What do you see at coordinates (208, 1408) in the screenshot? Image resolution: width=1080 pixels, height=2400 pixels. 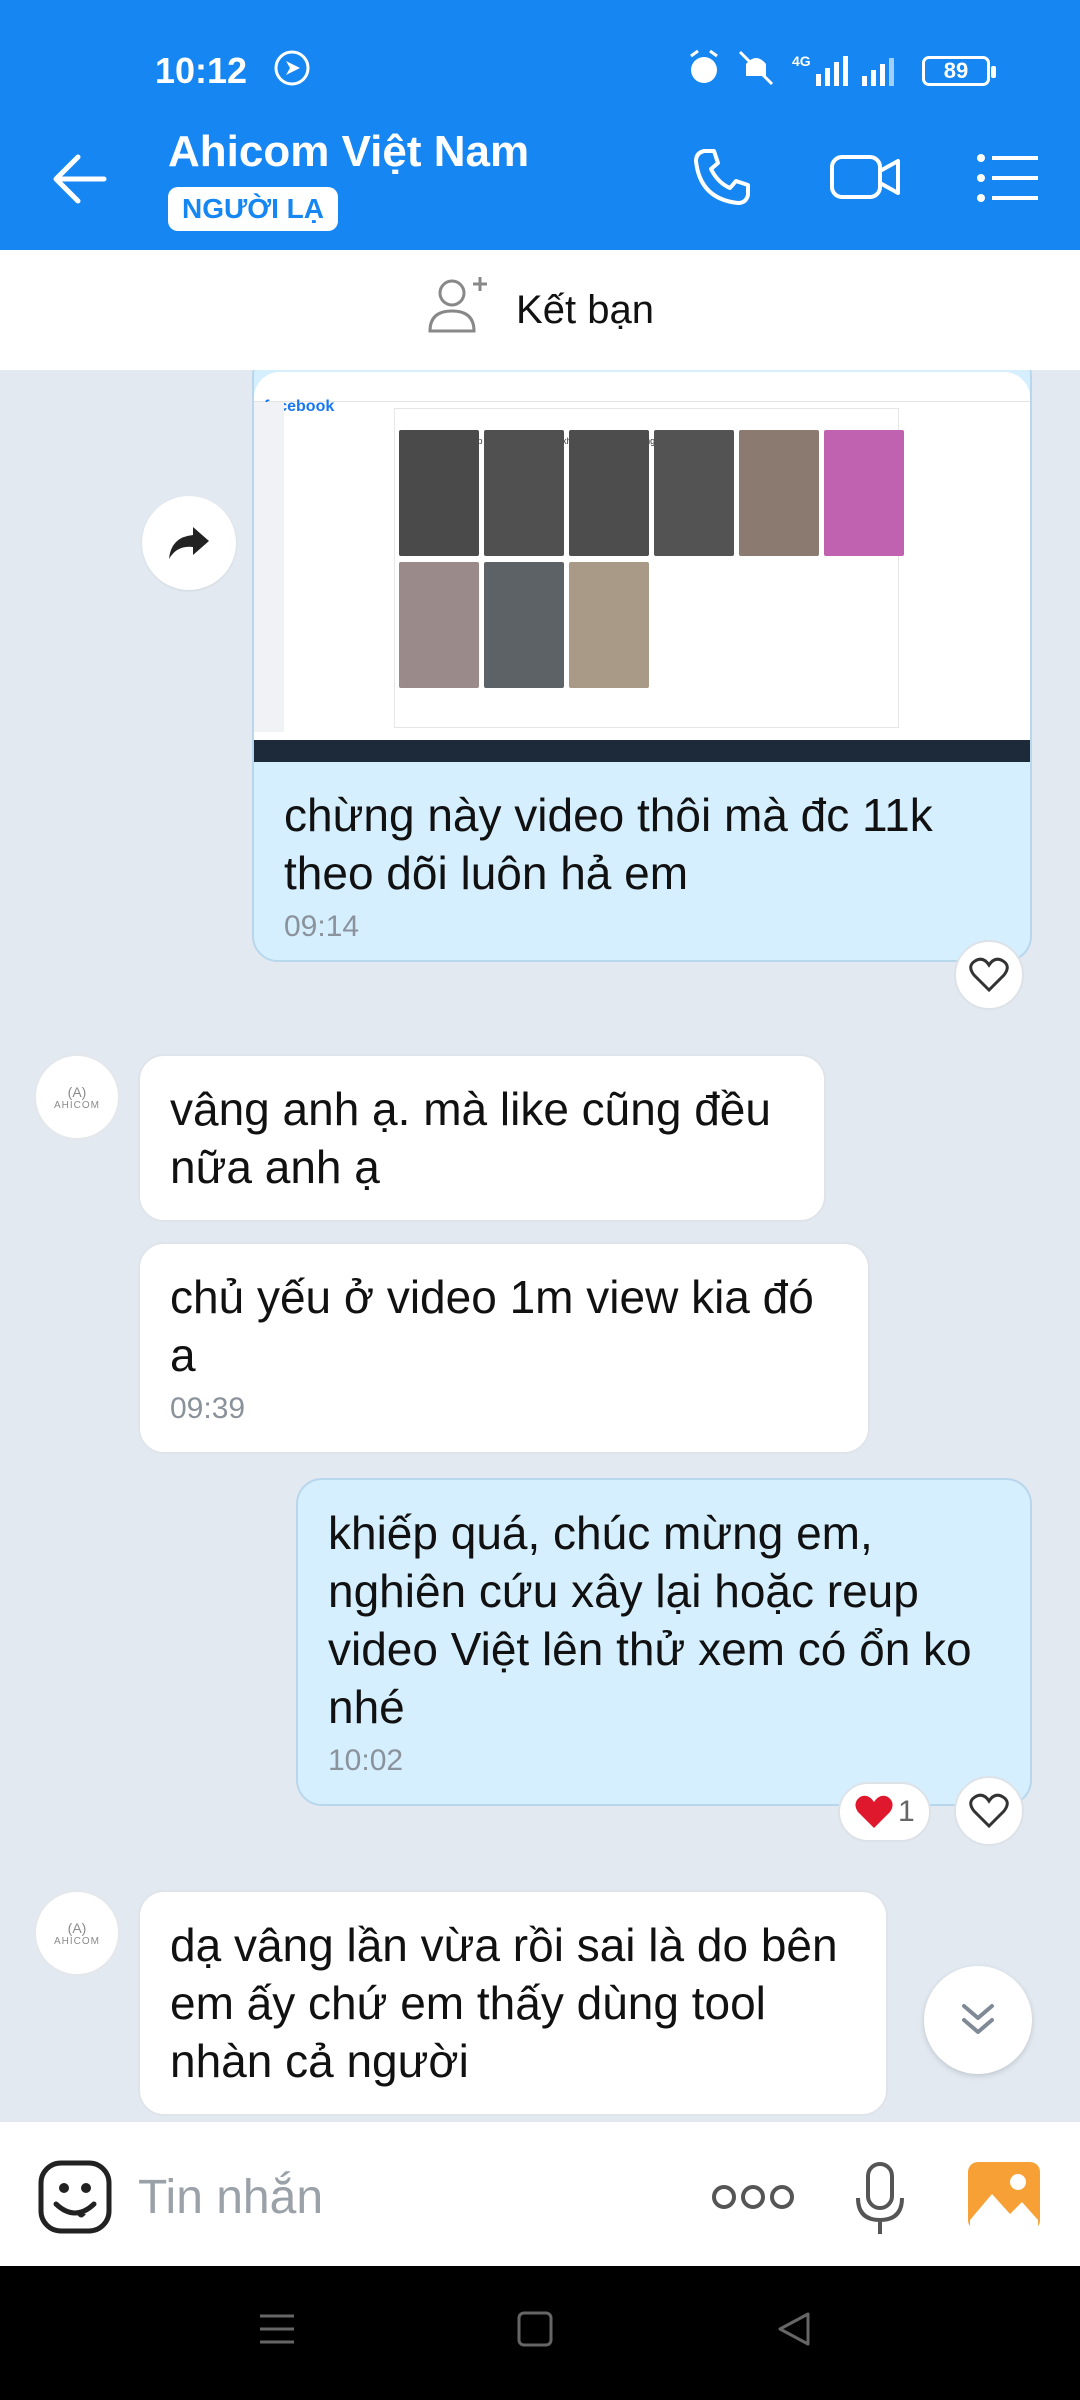 I see `message-time: 09:39` at bounding box center [208, 1408].